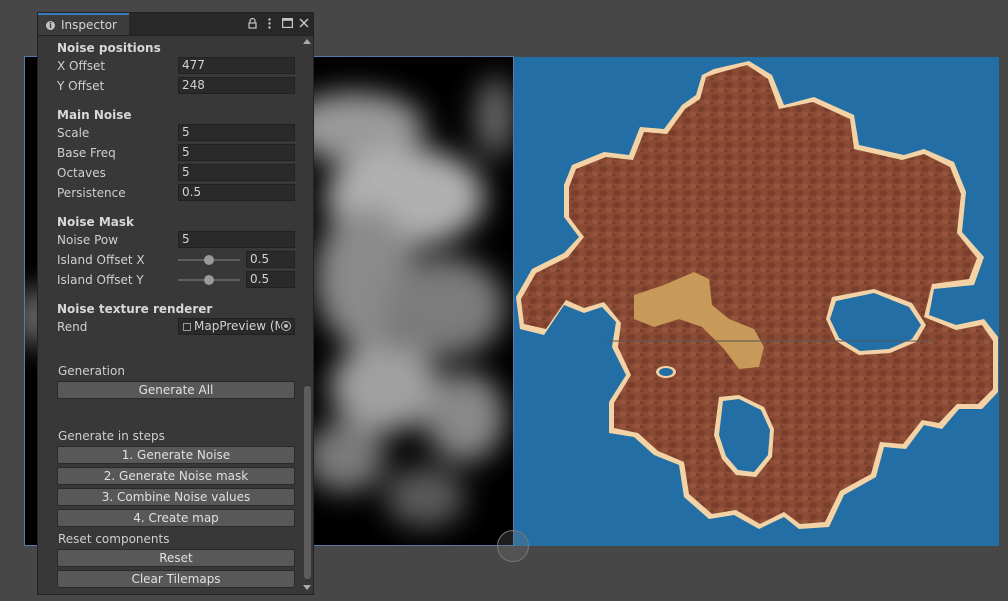 The image size is (1008, 601). I want to click on island-offset-x-field: 0.5, so click(270, 259).